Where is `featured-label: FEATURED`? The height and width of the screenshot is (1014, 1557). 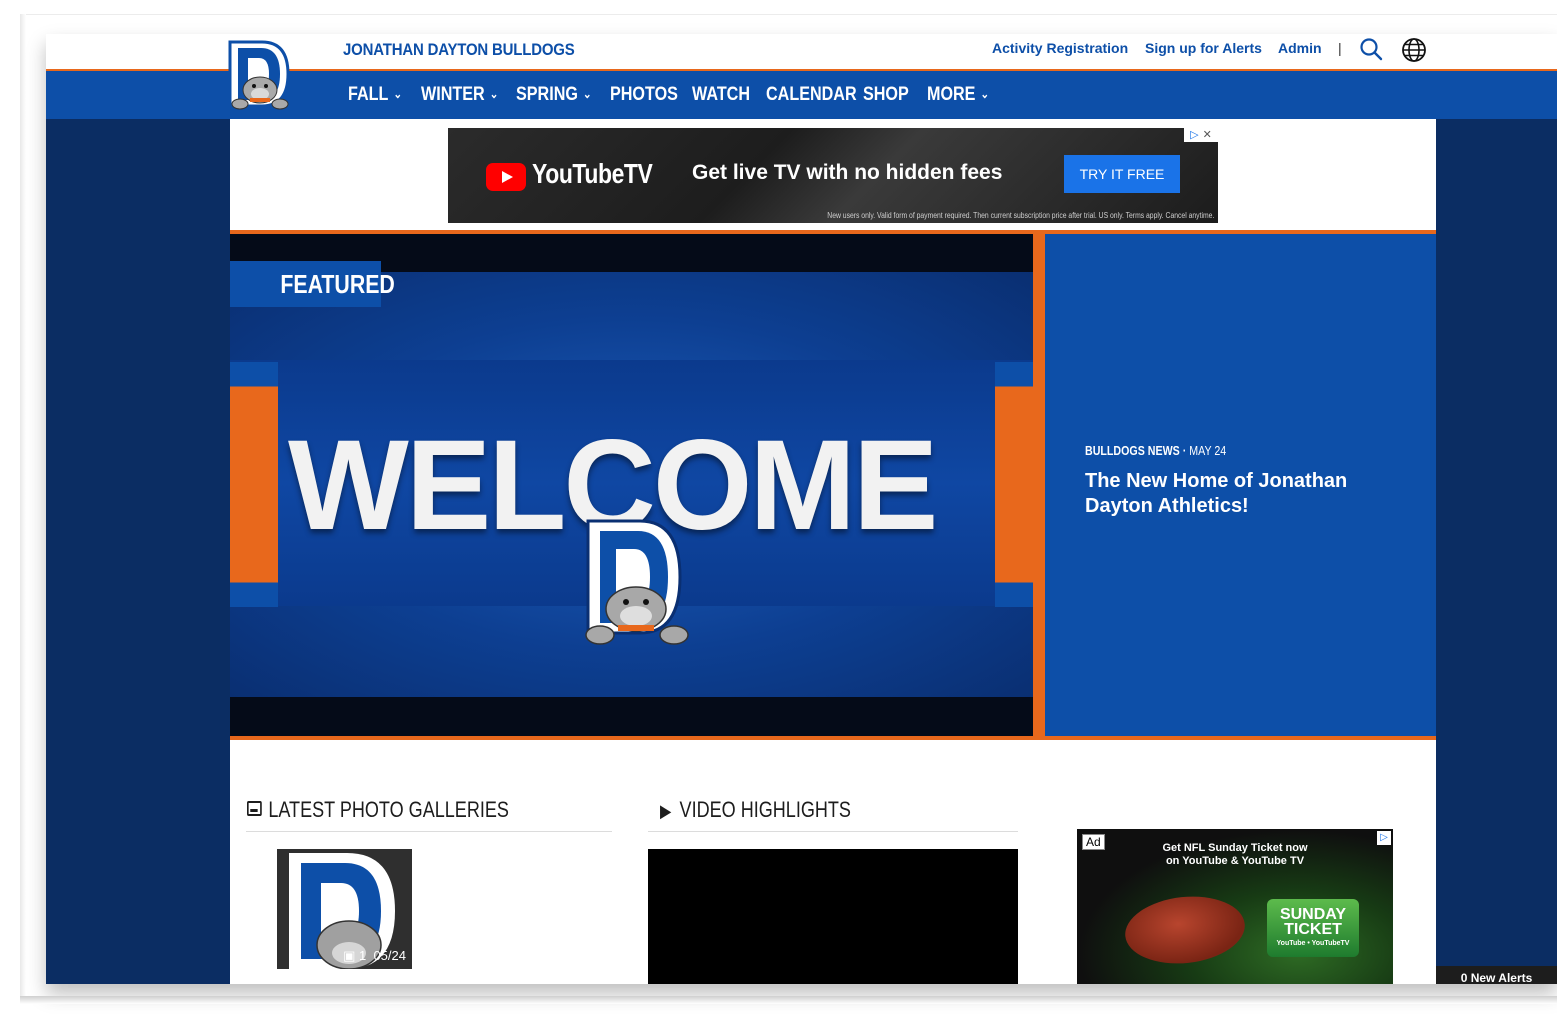 featured-label: FEATURED is located at coordinates (337, 284).